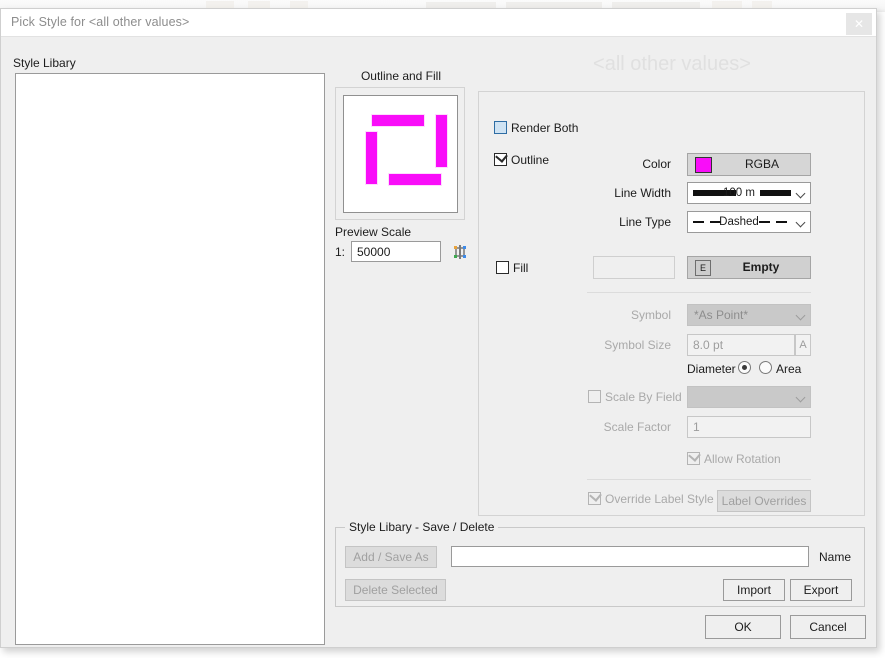  Describe the element at coordinates (650, 315) in the screenshot. I see `symbol-label: Symbol` at that location.